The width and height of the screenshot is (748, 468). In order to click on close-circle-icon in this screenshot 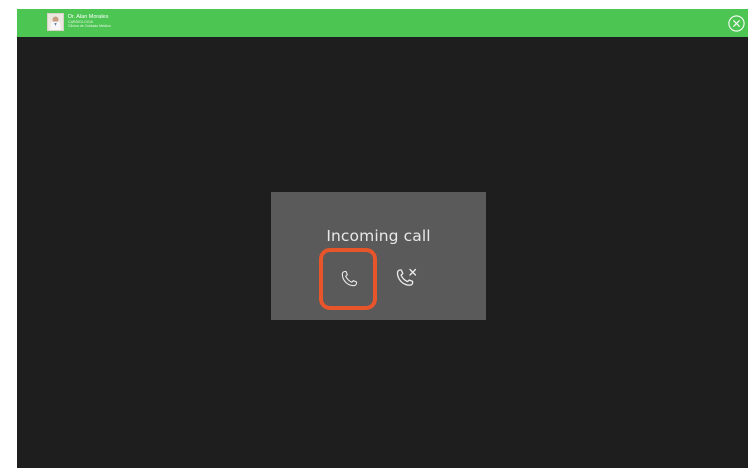, I will do `click(736, 23)`.